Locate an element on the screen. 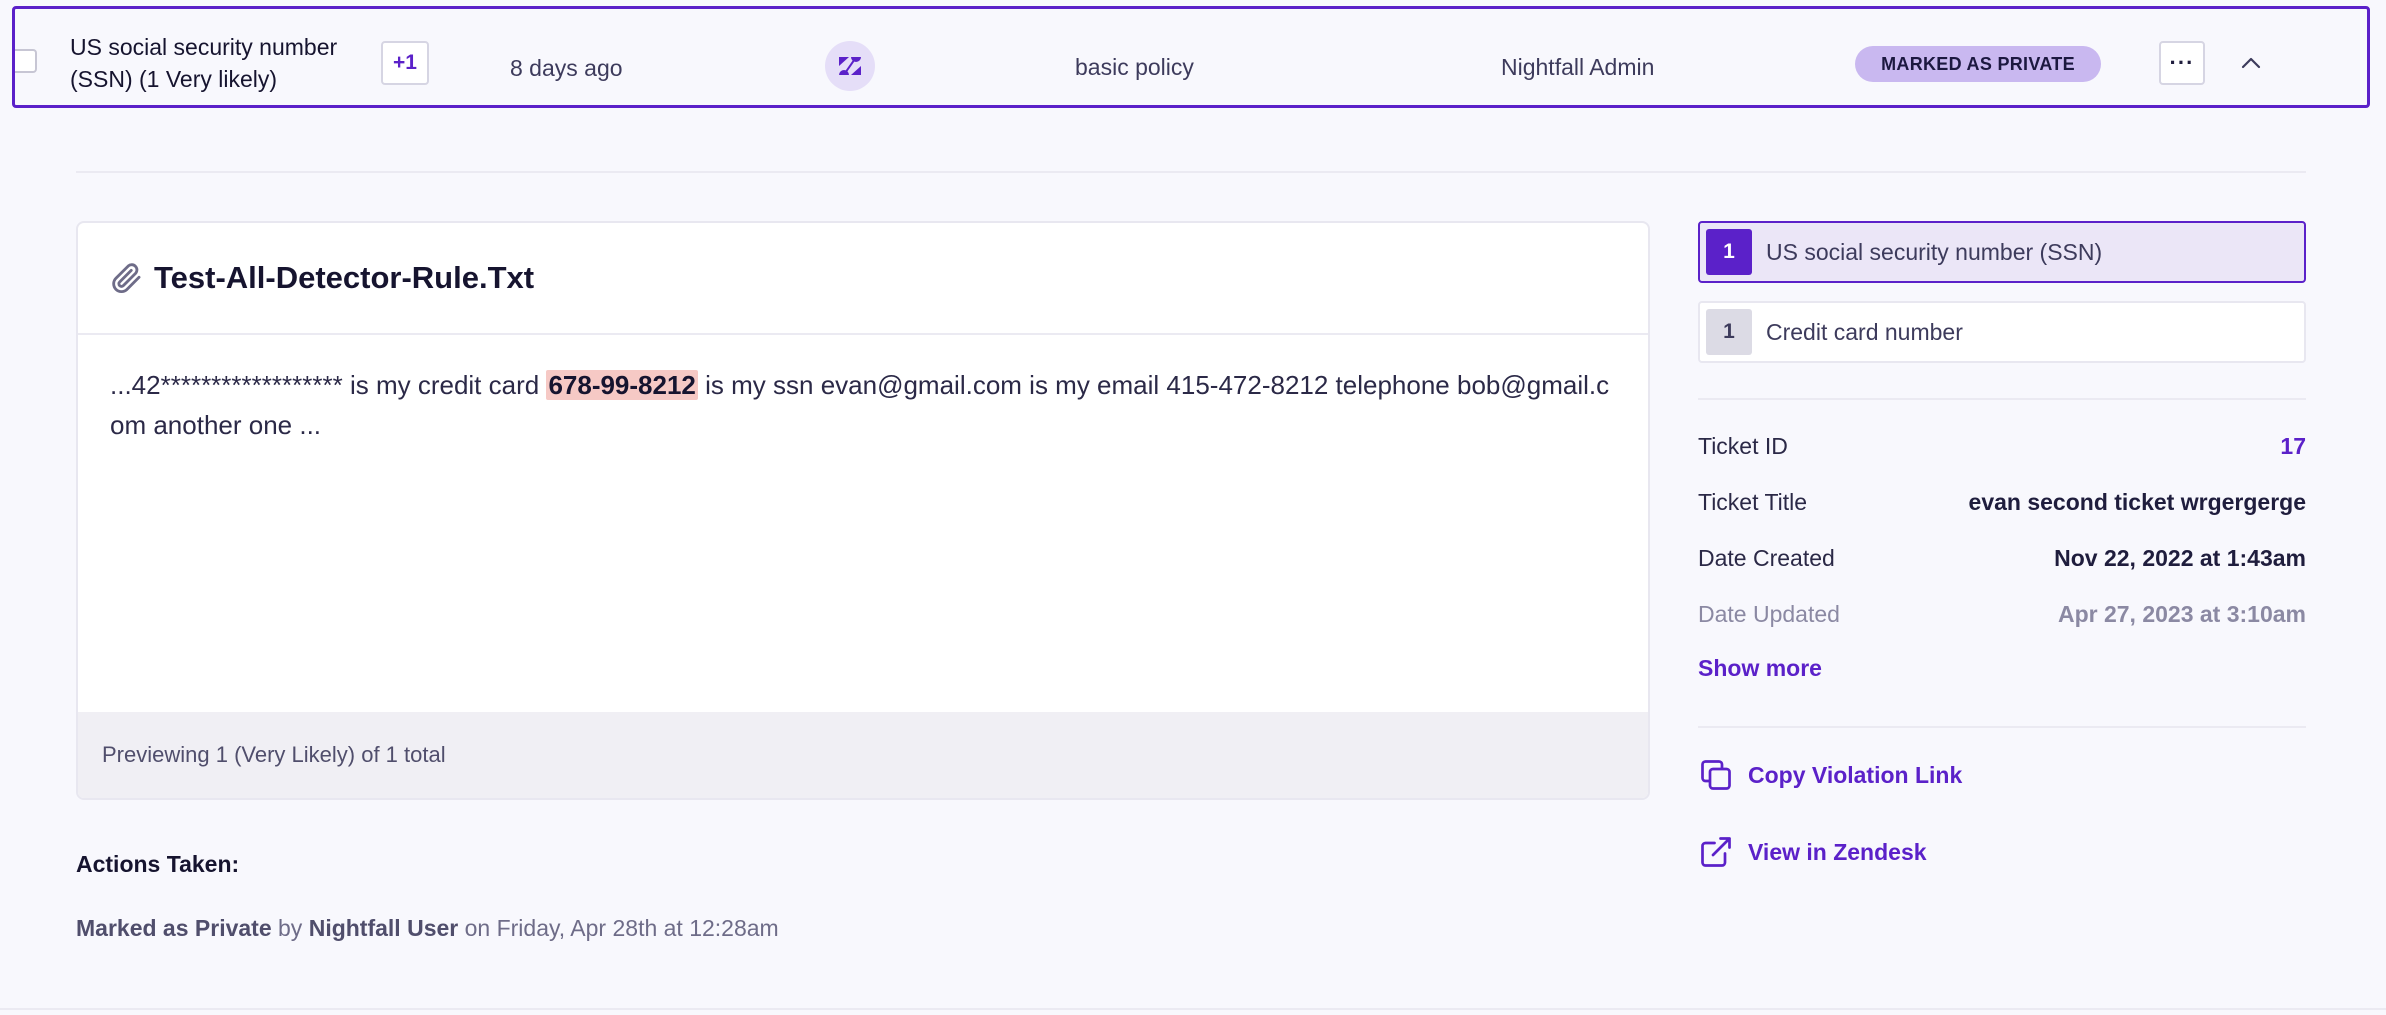 The width and height of the screenshot is (2386, 1015). chevron-up-icon is located at coordinates (2251, 63).